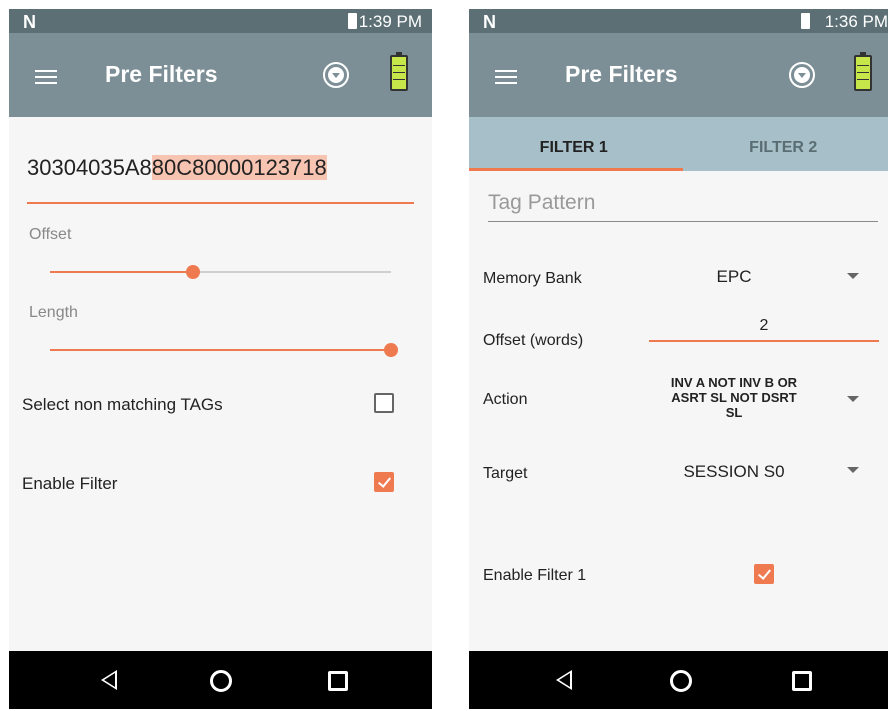  I want to click on non-matching-checkbox, so click(384, 403).